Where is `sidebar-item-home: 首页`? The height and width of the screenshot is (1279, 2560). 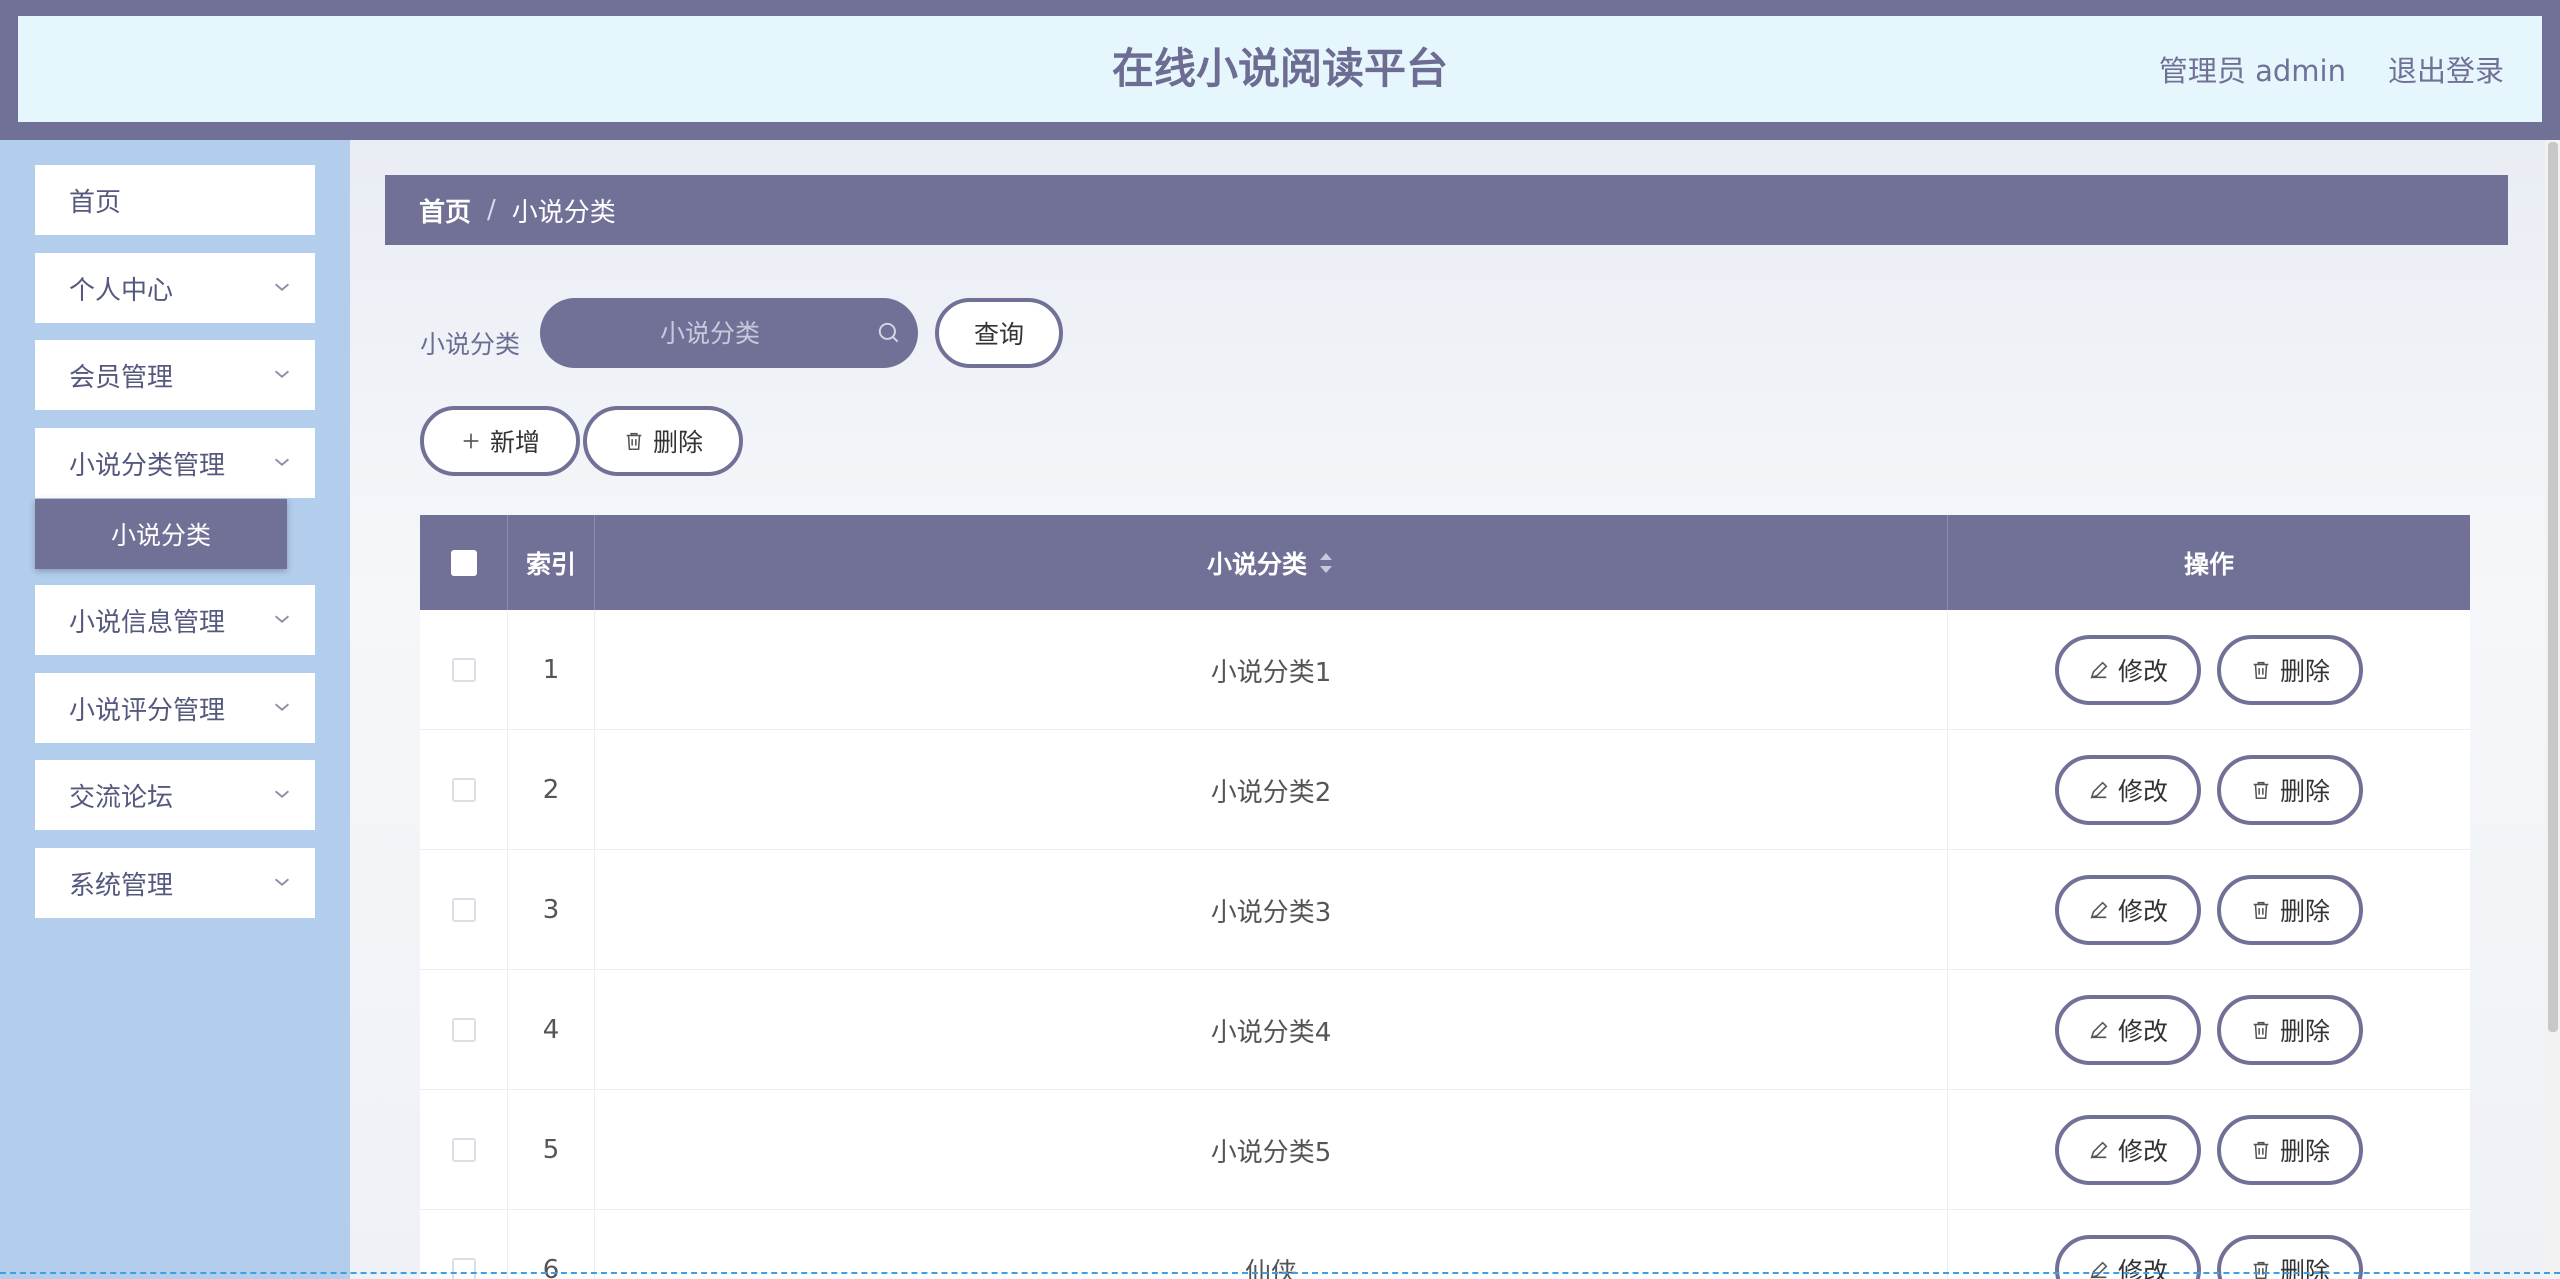 sidebar-item-home: 首页 is located at coordinates (175, 200).